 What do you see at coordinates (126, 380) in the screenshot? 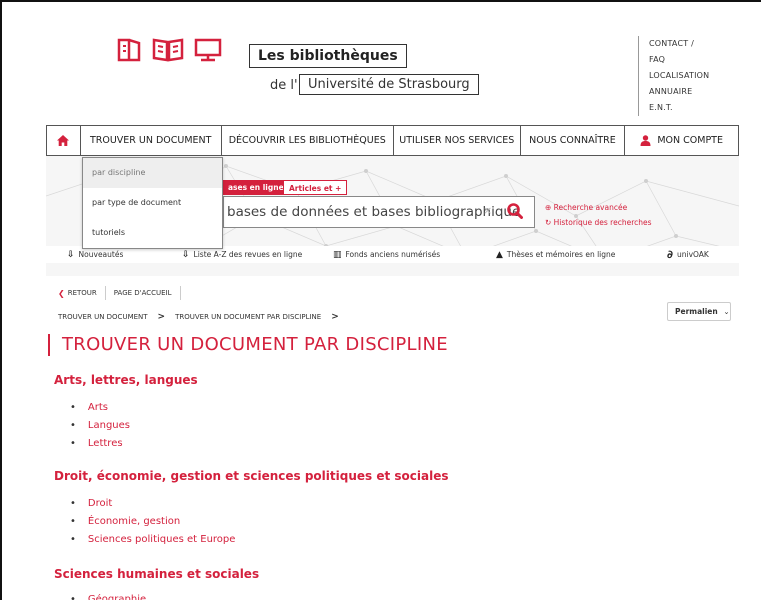
I see `section-title: Arts, lettres, langues` at bounding box center [126, 380].